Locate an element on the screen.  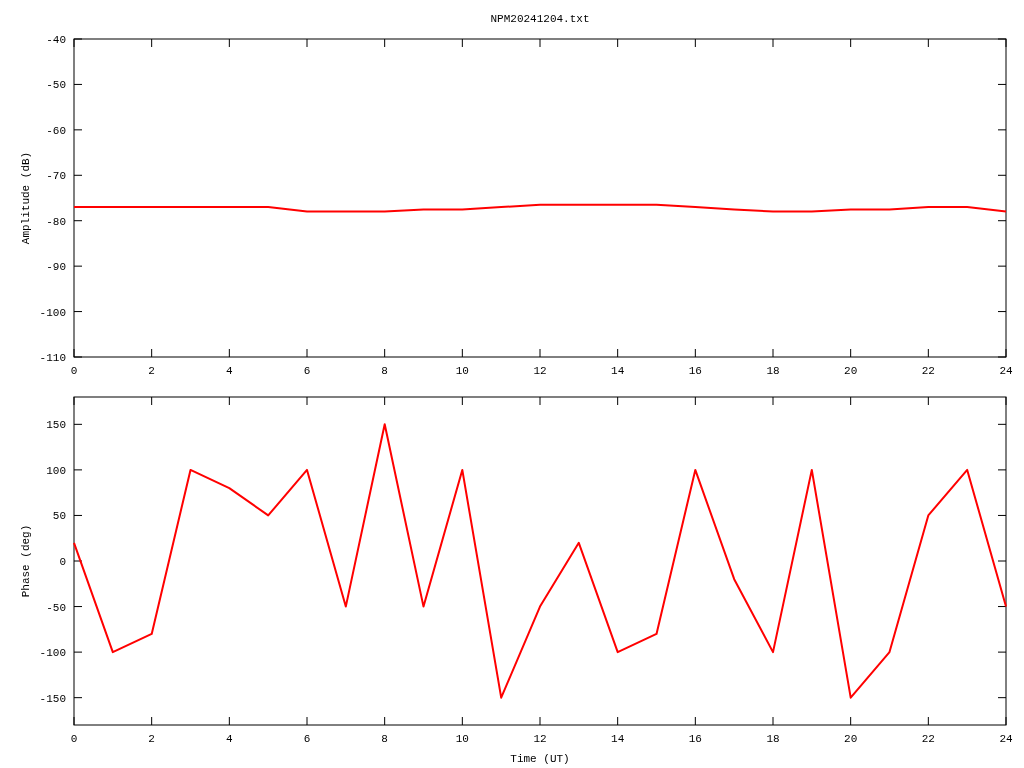
tick-label: 100 is located at coordinates (56, 470).